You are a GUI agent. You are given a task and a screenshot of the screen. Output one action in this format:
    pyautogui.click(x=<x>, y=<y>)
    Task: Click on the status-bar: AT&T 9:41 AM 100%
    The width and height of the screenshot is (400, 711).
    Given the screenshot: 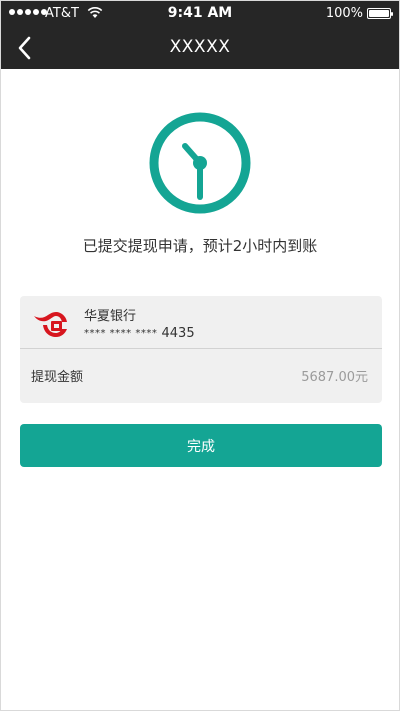 What is the action you would take?
    pyautogui.click(x=200, y=14)
    